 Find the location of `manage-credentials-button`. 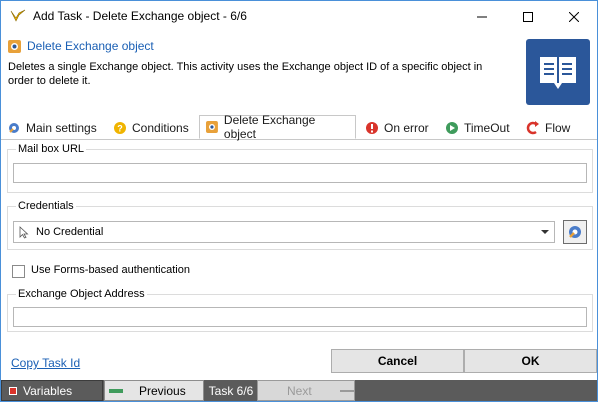

manage-credentials-button is located at coordinates (575, 232).